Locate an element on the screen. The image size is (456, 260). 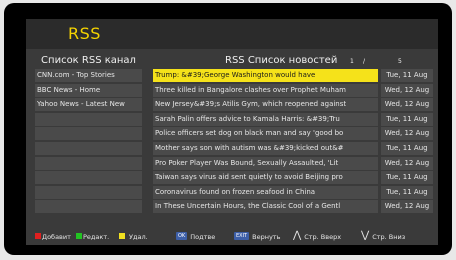
exit-hint: EXIT Вернуть is located at coordinates (257, 237).